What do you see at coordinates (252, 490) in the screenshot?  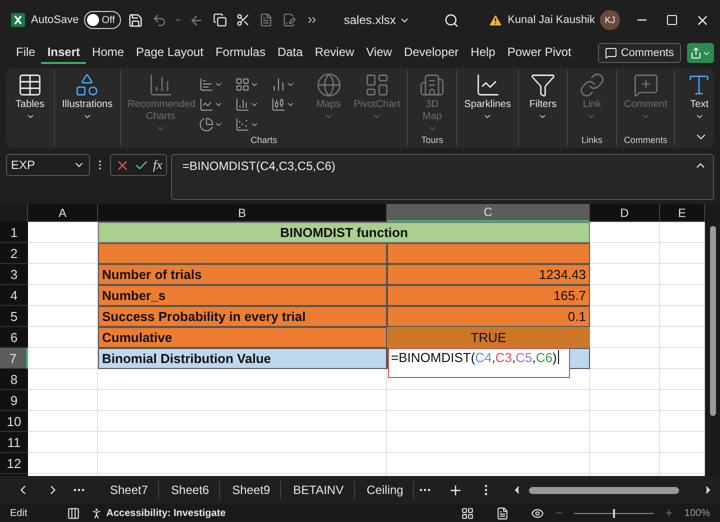 I see `sheet-tab: Sheet9` at bounding box center [252, 490].